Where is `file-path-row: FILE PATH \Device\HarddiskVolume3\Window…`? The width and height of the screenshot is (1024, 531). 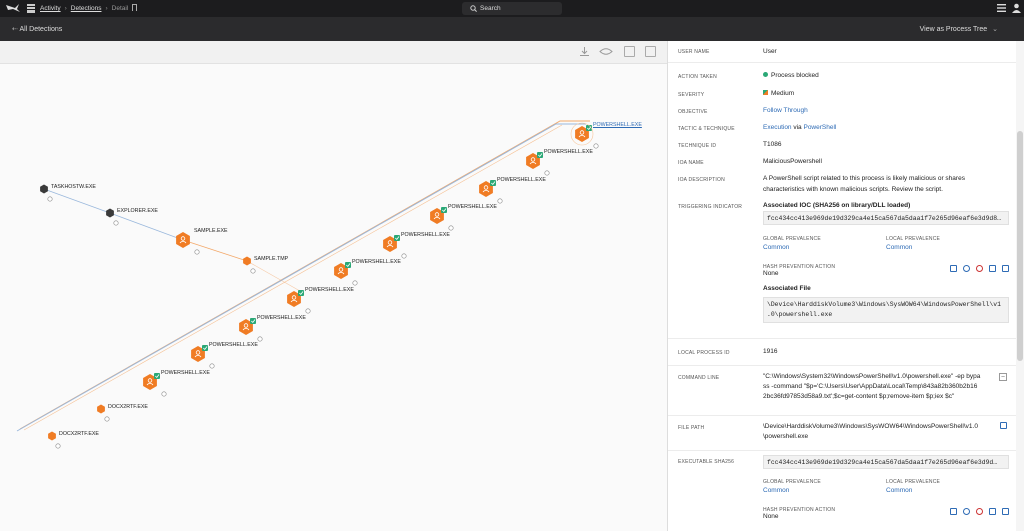 file-path-row: FILE PATH \Device\HarddiskVolume3\Window… is located at coordinates (842, 433).